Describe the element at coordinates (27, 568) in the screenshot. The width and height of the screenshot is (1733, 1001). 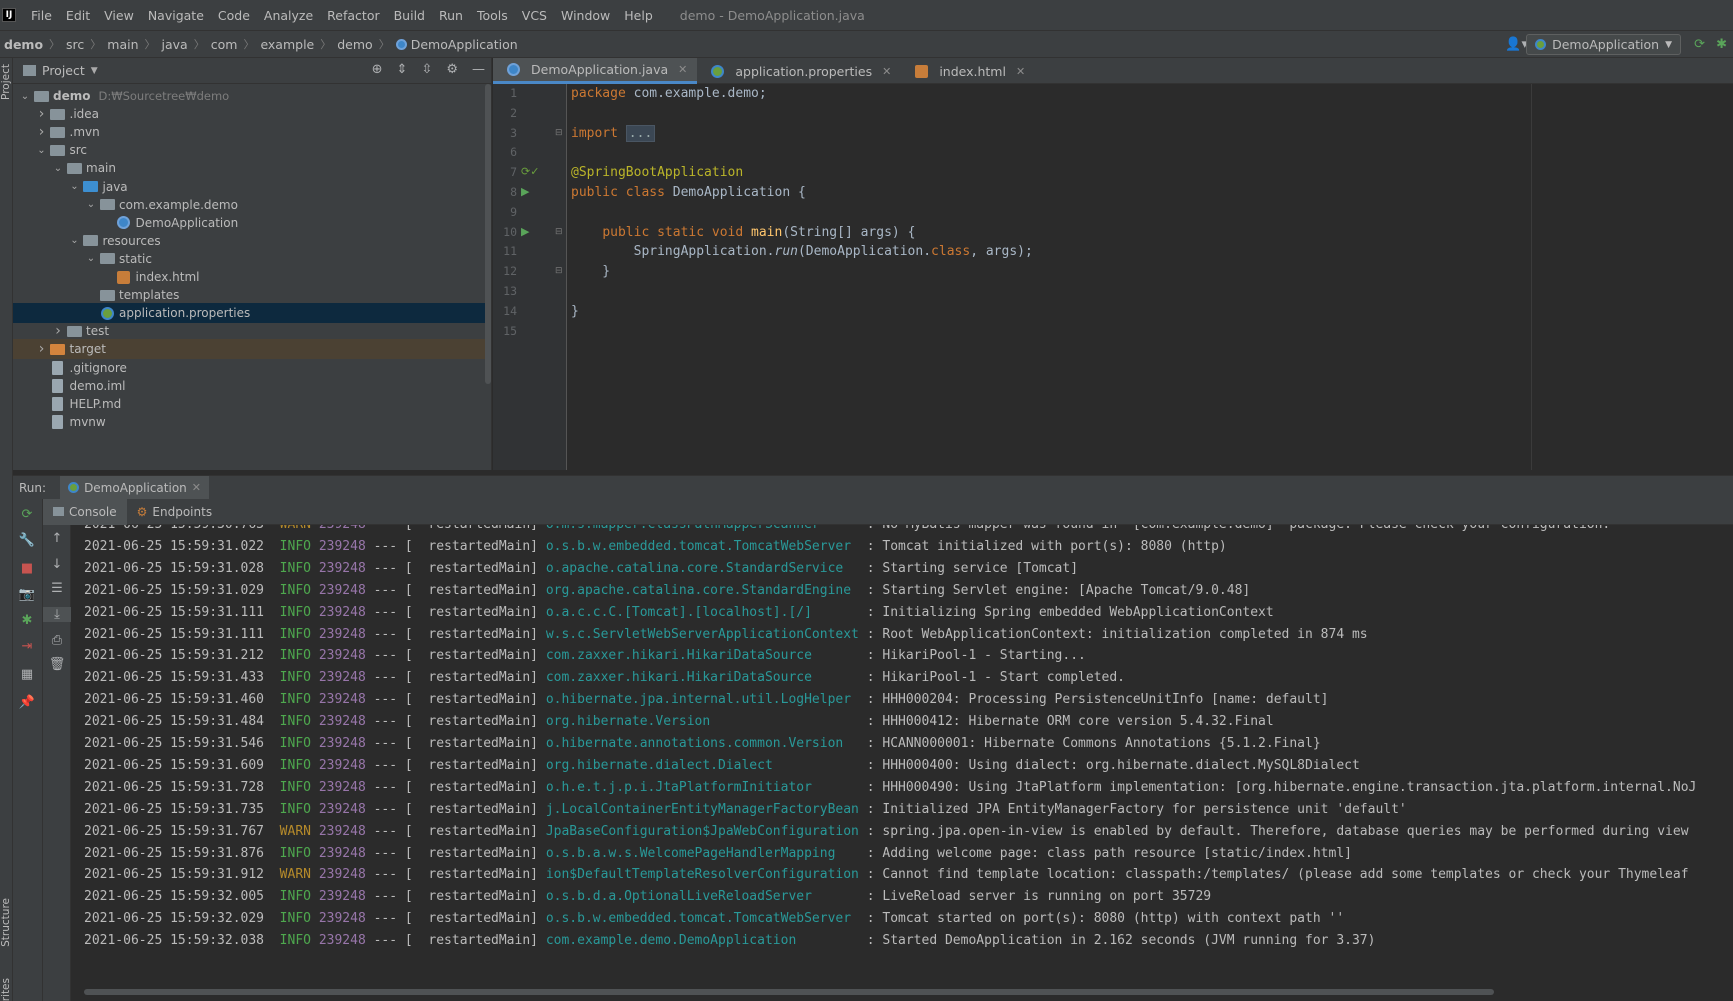
I see `stop-icon: ■` at that location.